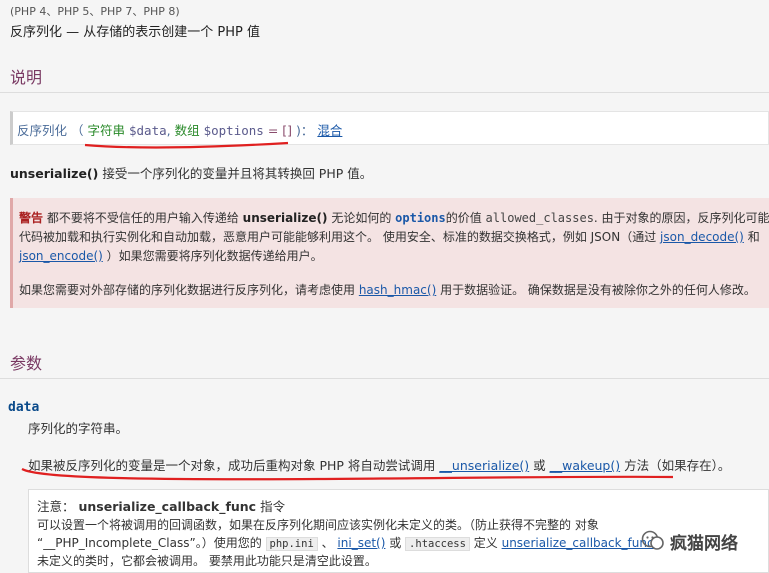 This screenshot has width=769, height=573. I want to click on php-versions: (PHP 4、PHP 5、PHP 7、PHP 8), so click(95, 11).